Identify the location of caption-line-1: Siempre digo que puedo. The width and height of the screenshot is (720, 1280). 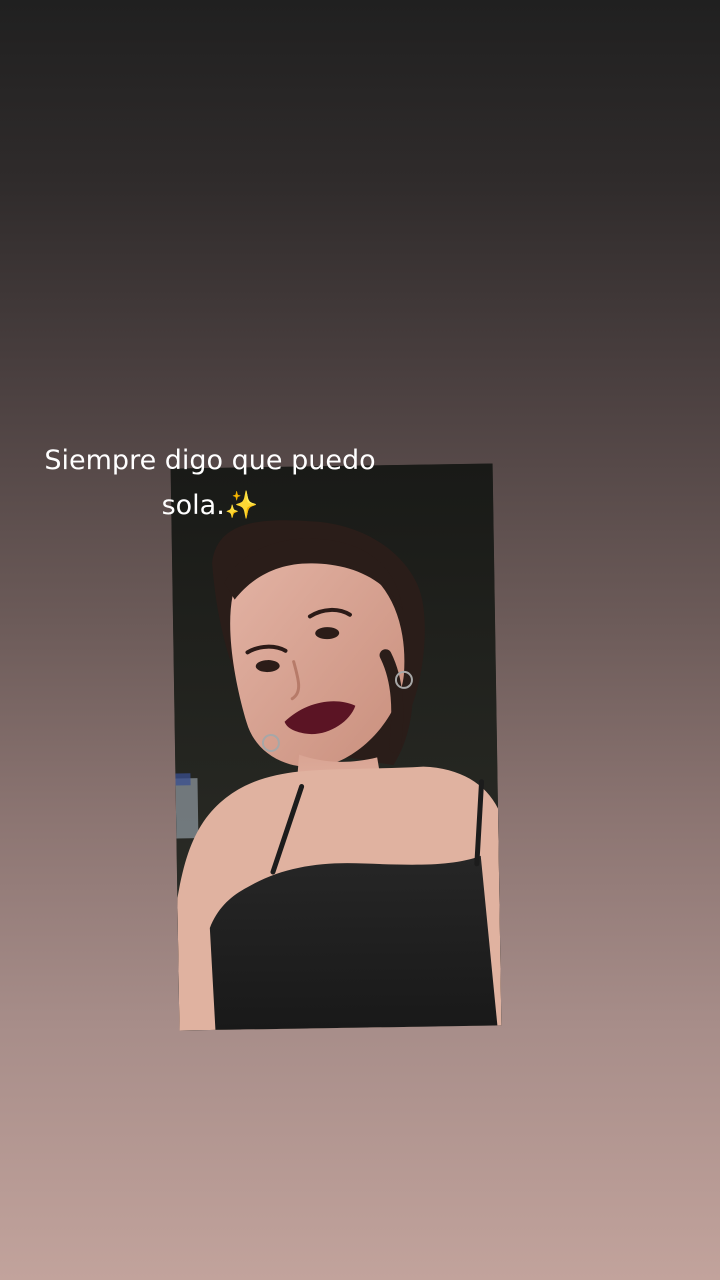
(210, 460).